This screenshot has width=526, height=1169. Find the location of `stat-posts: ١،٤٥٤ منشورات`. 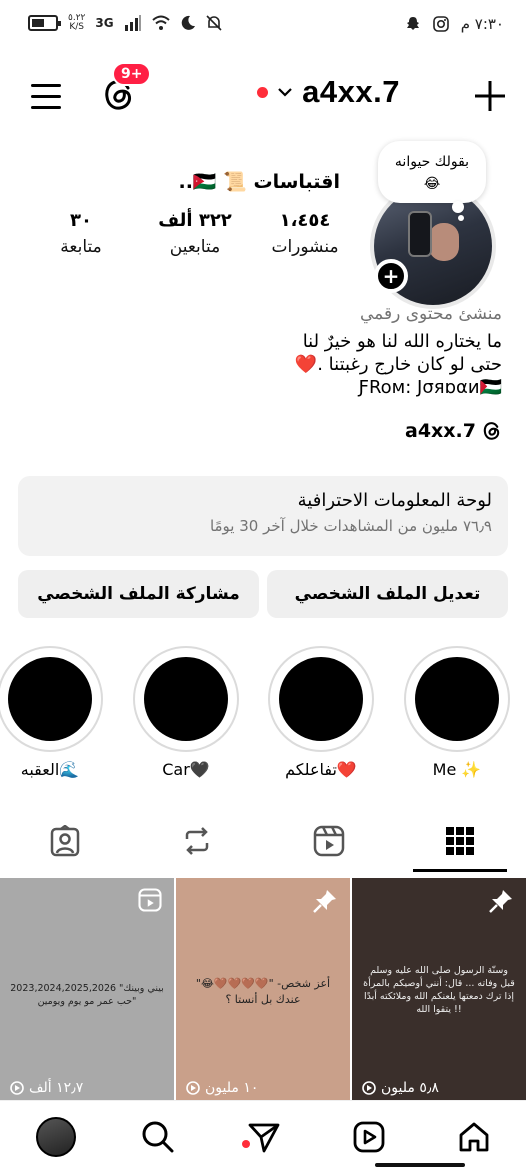

stat-posts: ١،٤٥٤ منشورات is located at coordinates (305, 233).